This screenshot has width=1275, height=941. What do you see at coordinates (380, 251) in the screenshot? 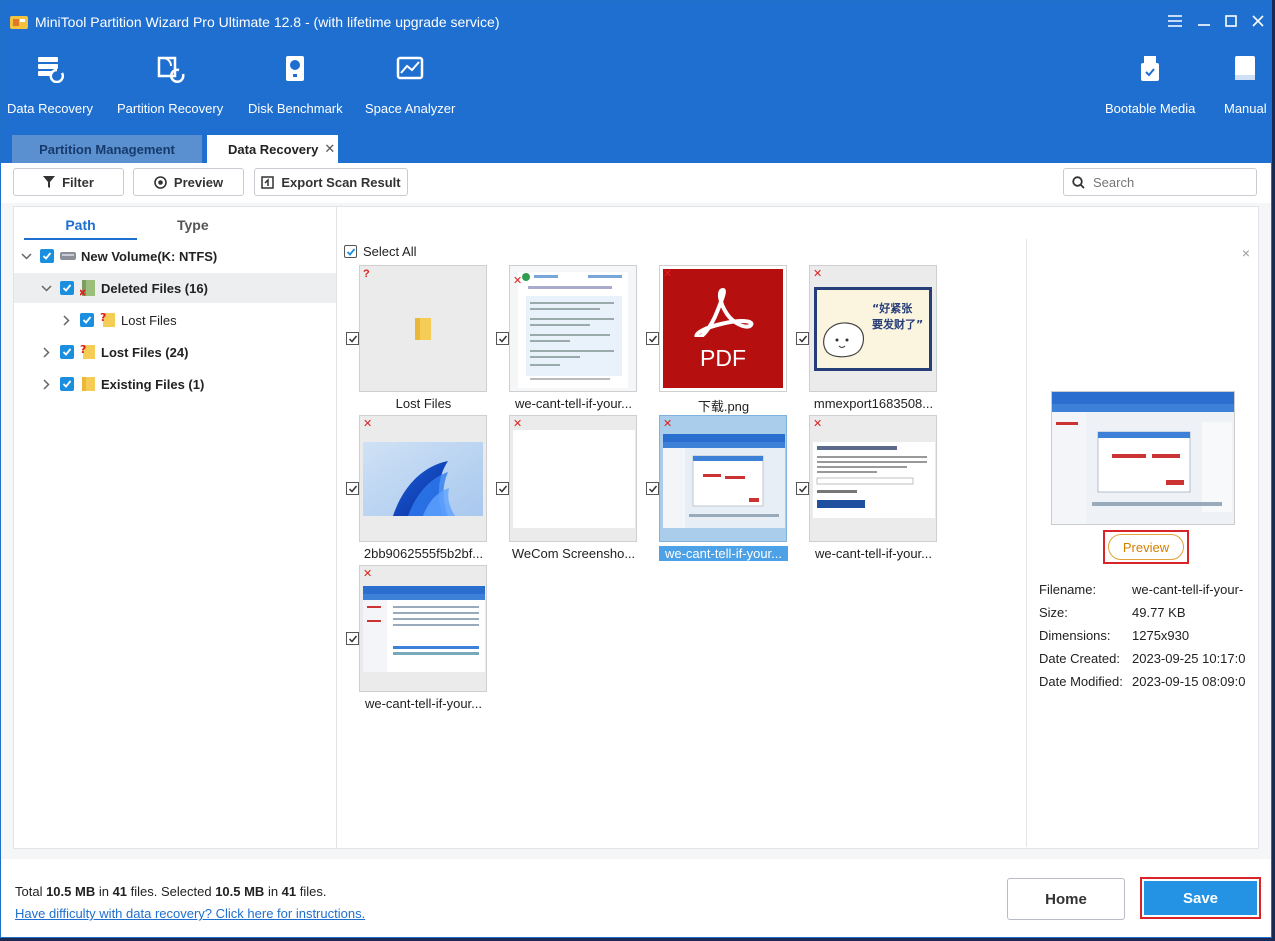
I see `select-all: Select All` at bounding box center [380, 251].